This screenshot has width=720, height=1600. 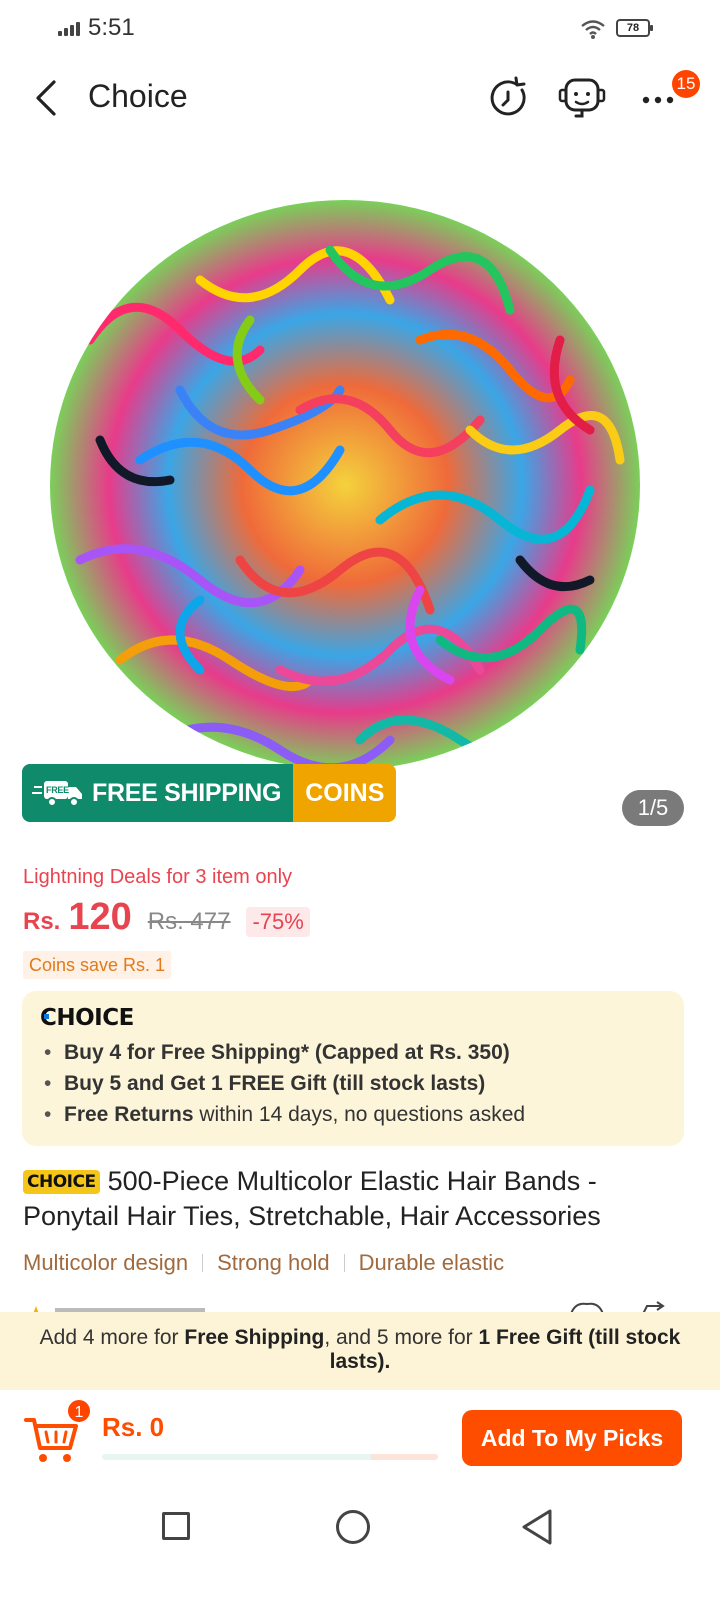 What do you see at coordinates (57, 790) in the screenshot?
I see `svg-text: FREE` at bounding box center [57, 790].